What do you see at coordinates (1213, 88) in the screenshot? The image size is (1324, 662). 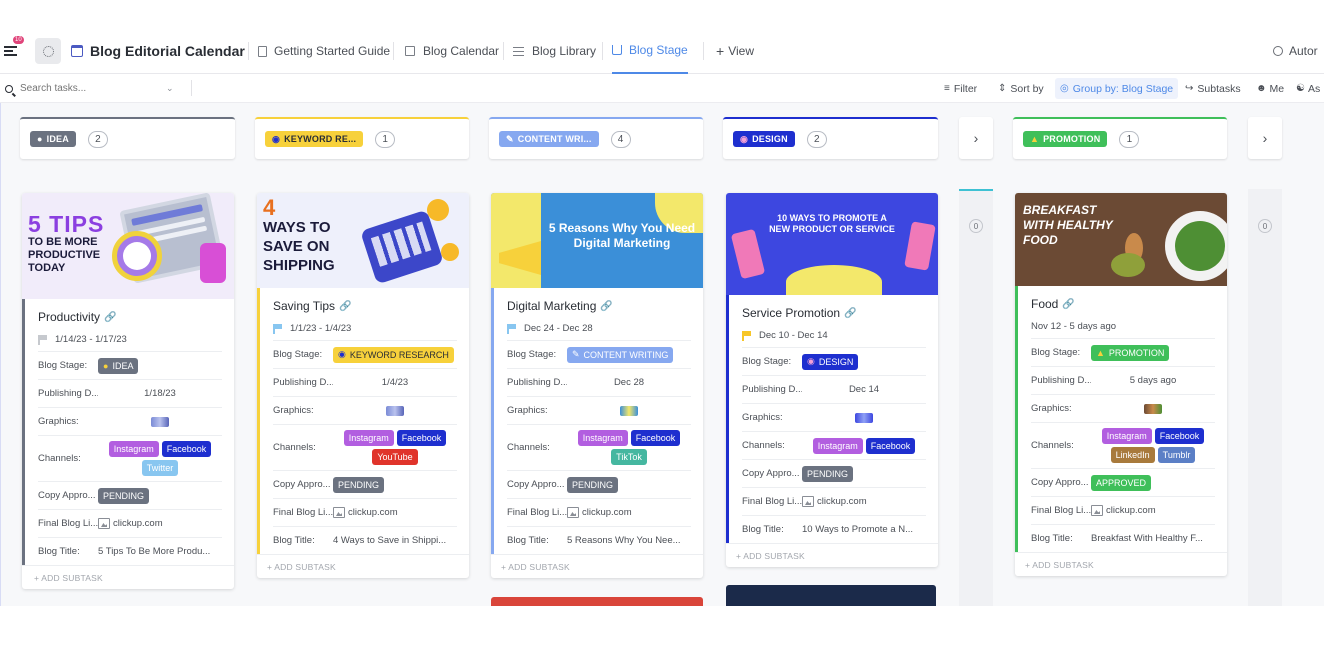 I see `subtasks-button: ↪ Subtasks` at bounding box center [1213, 88].